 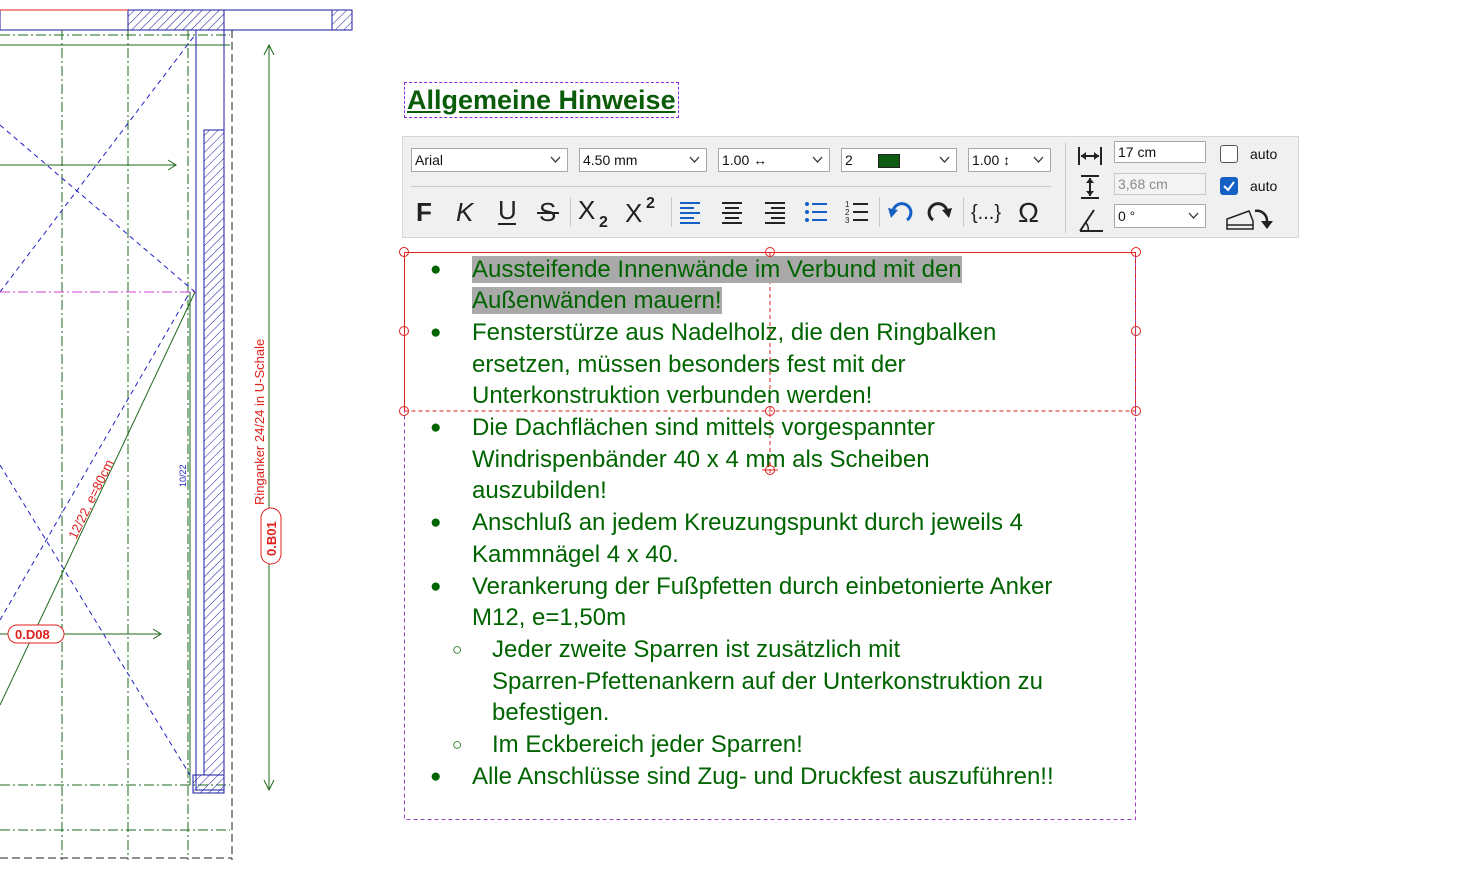 What do you see at coordinates (1264, 154) in the screenshot?
I see `auto-width-label: auto` at bounding box center [1264, 154].